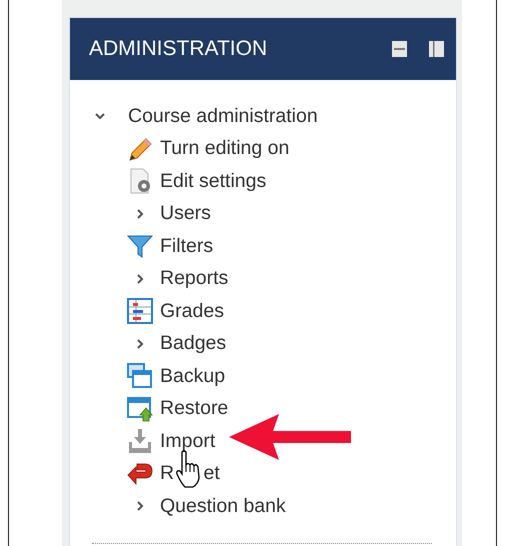  I want to click on tree-node: Course administration, so click(223, 116).